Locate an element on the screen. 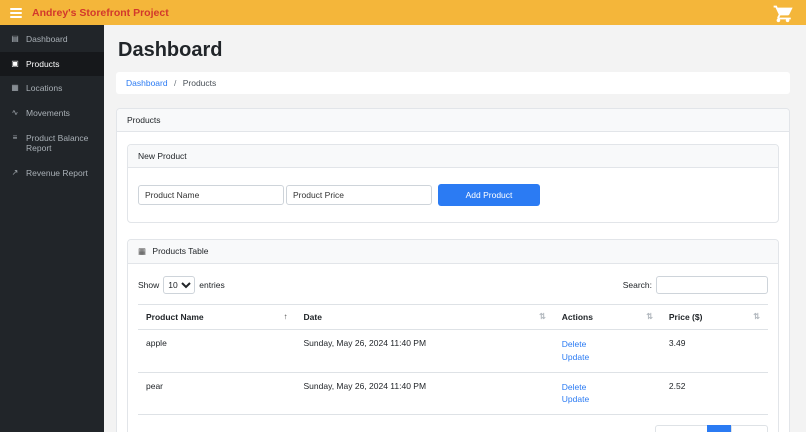 This screenshot has width=806, height=432. menu-icon is located at coordinates (16, 12).